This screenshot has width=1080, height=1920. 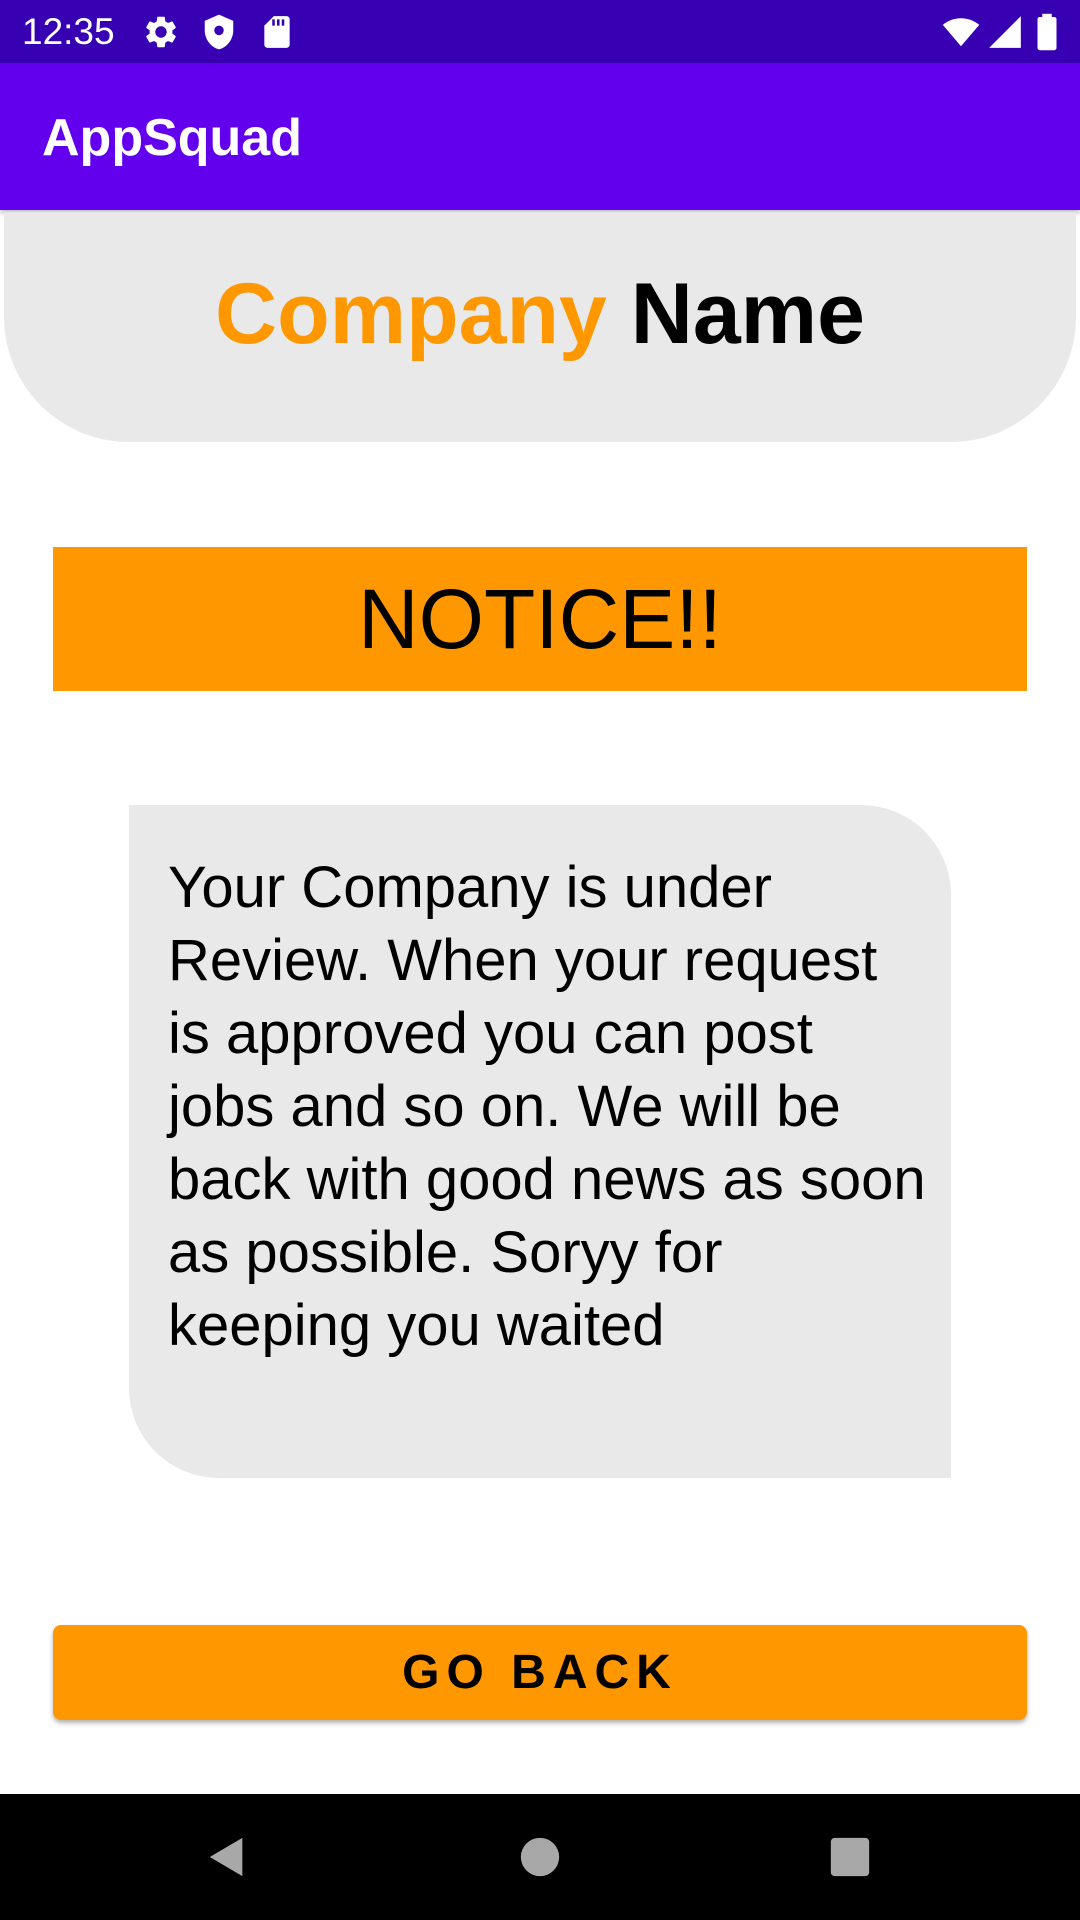 What do you see at coordinates (1047, 32) in the screenshot?
I see `battery-icon` at bounding box center [1047, 32].